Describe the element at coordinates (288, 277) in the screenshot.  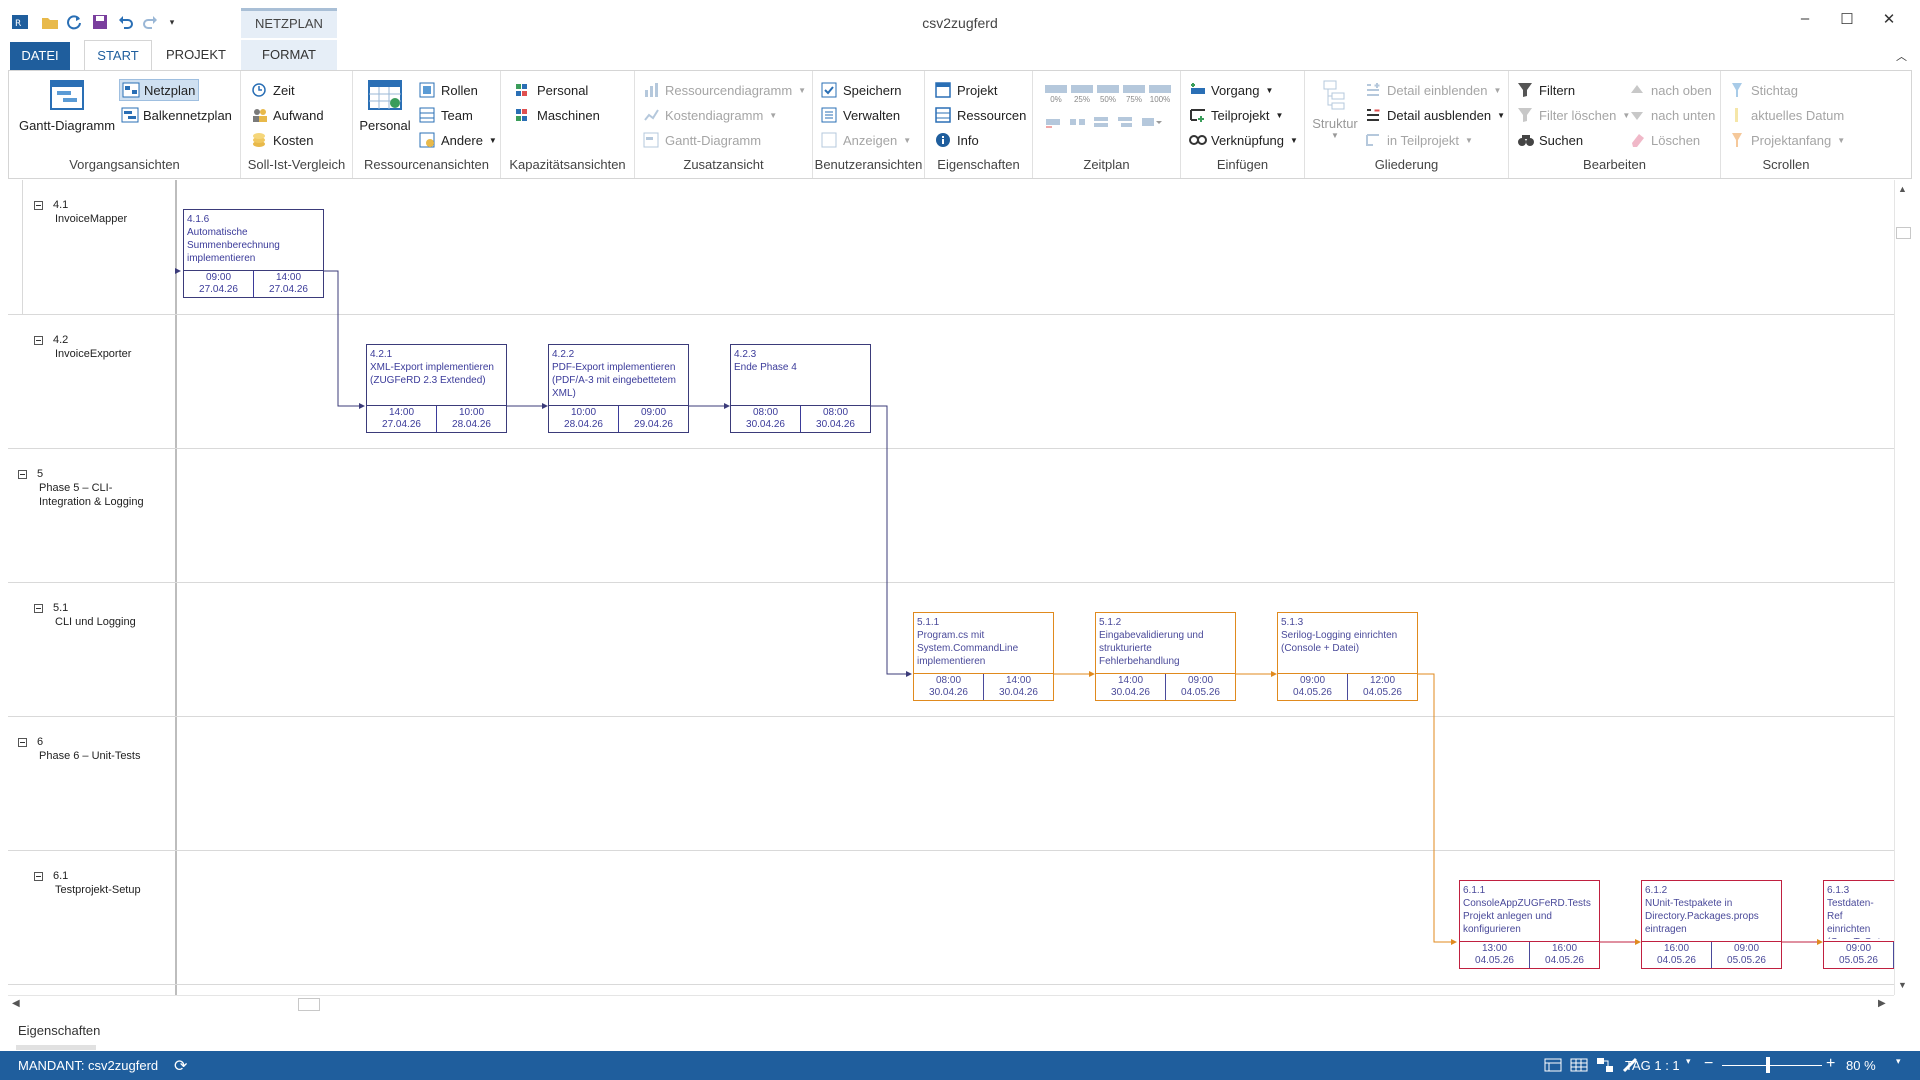
I see `end-time: 14:00` at that location.